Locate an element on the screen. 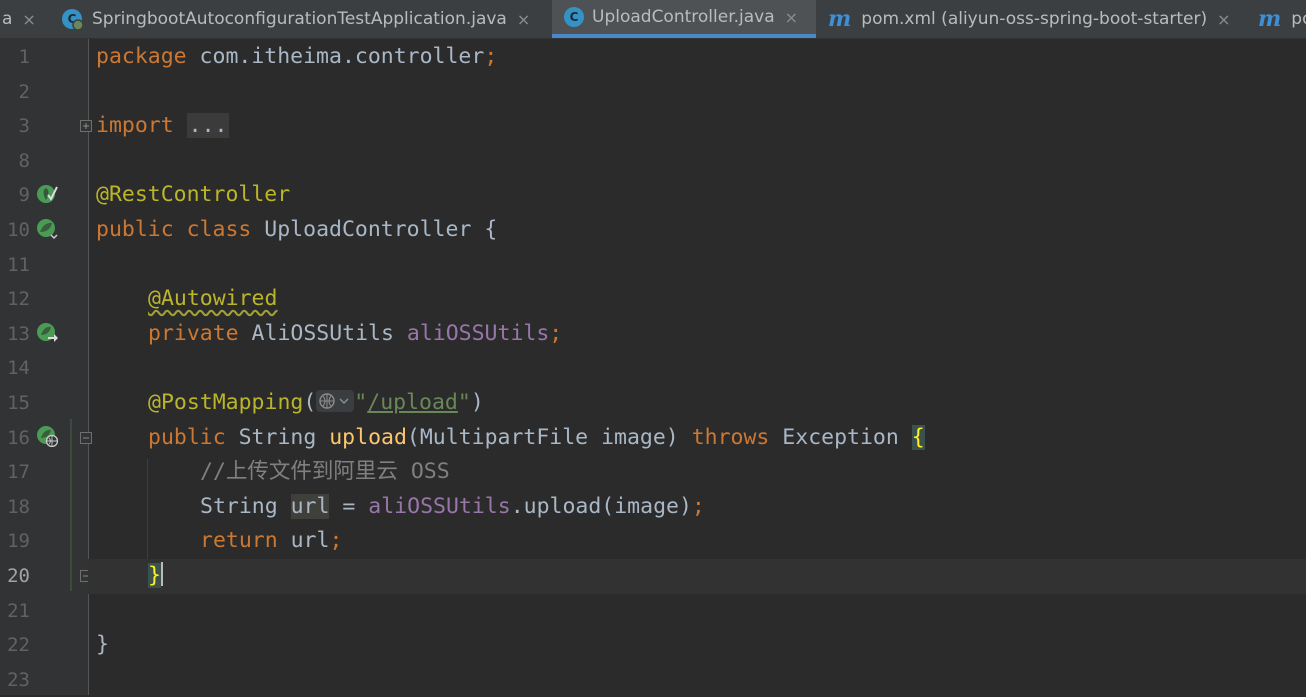  line-number: 2 is located at coordinates (24, 91).